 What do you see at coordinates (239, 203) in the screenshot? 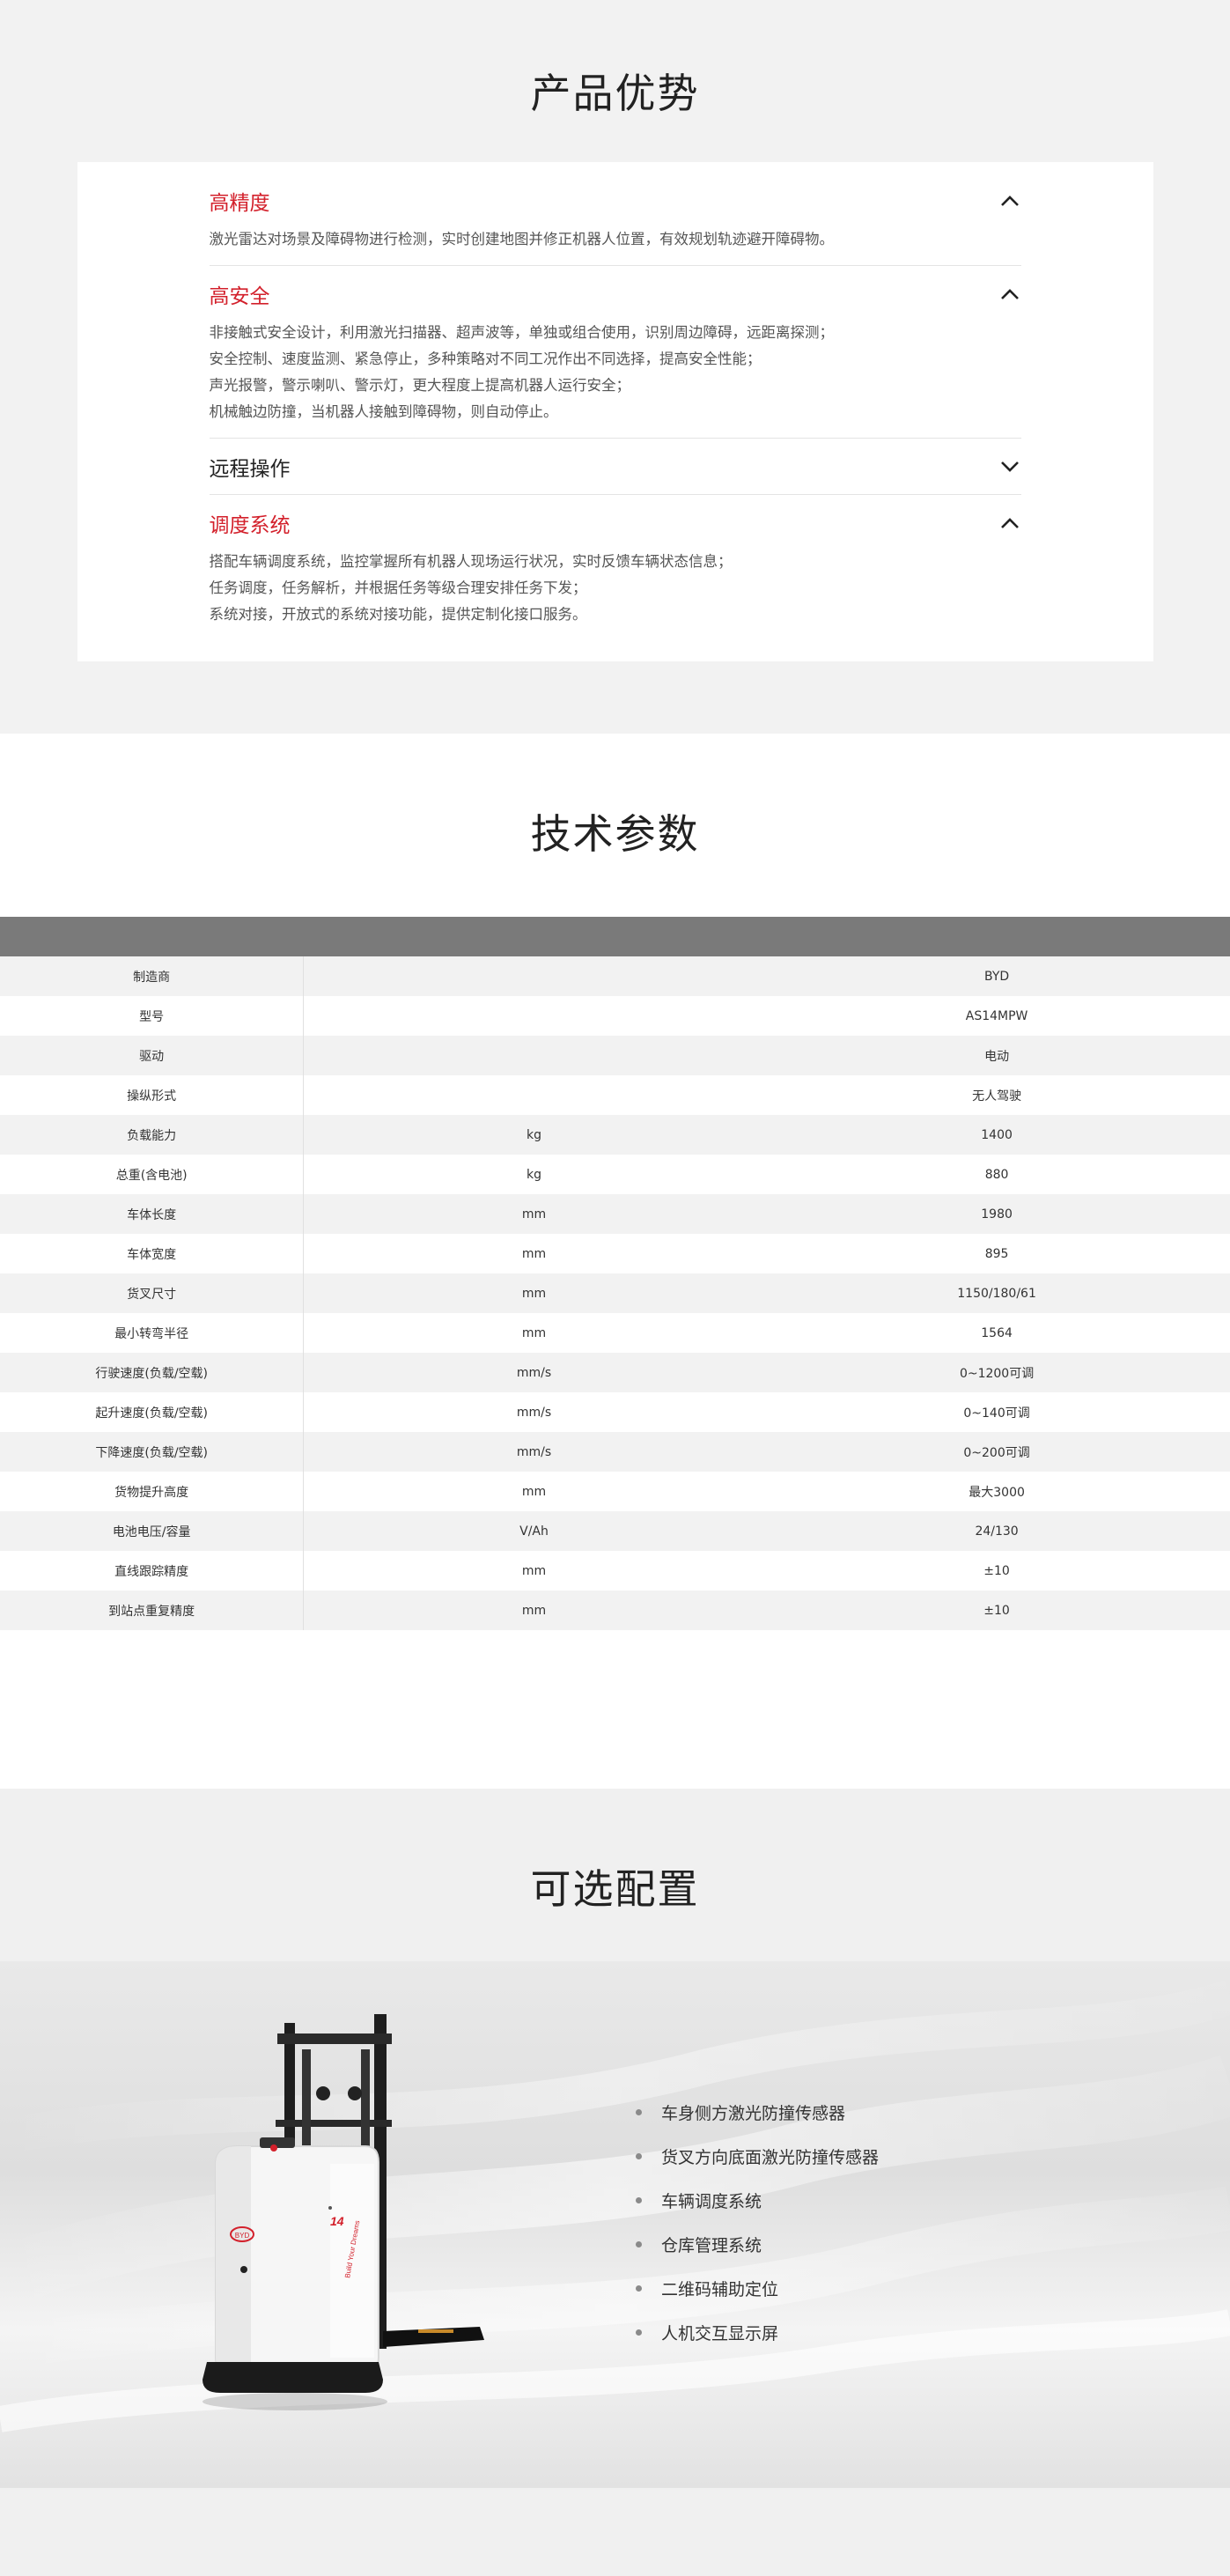
I see `accordion-title: 高精度` at bounding box center [239, 203].